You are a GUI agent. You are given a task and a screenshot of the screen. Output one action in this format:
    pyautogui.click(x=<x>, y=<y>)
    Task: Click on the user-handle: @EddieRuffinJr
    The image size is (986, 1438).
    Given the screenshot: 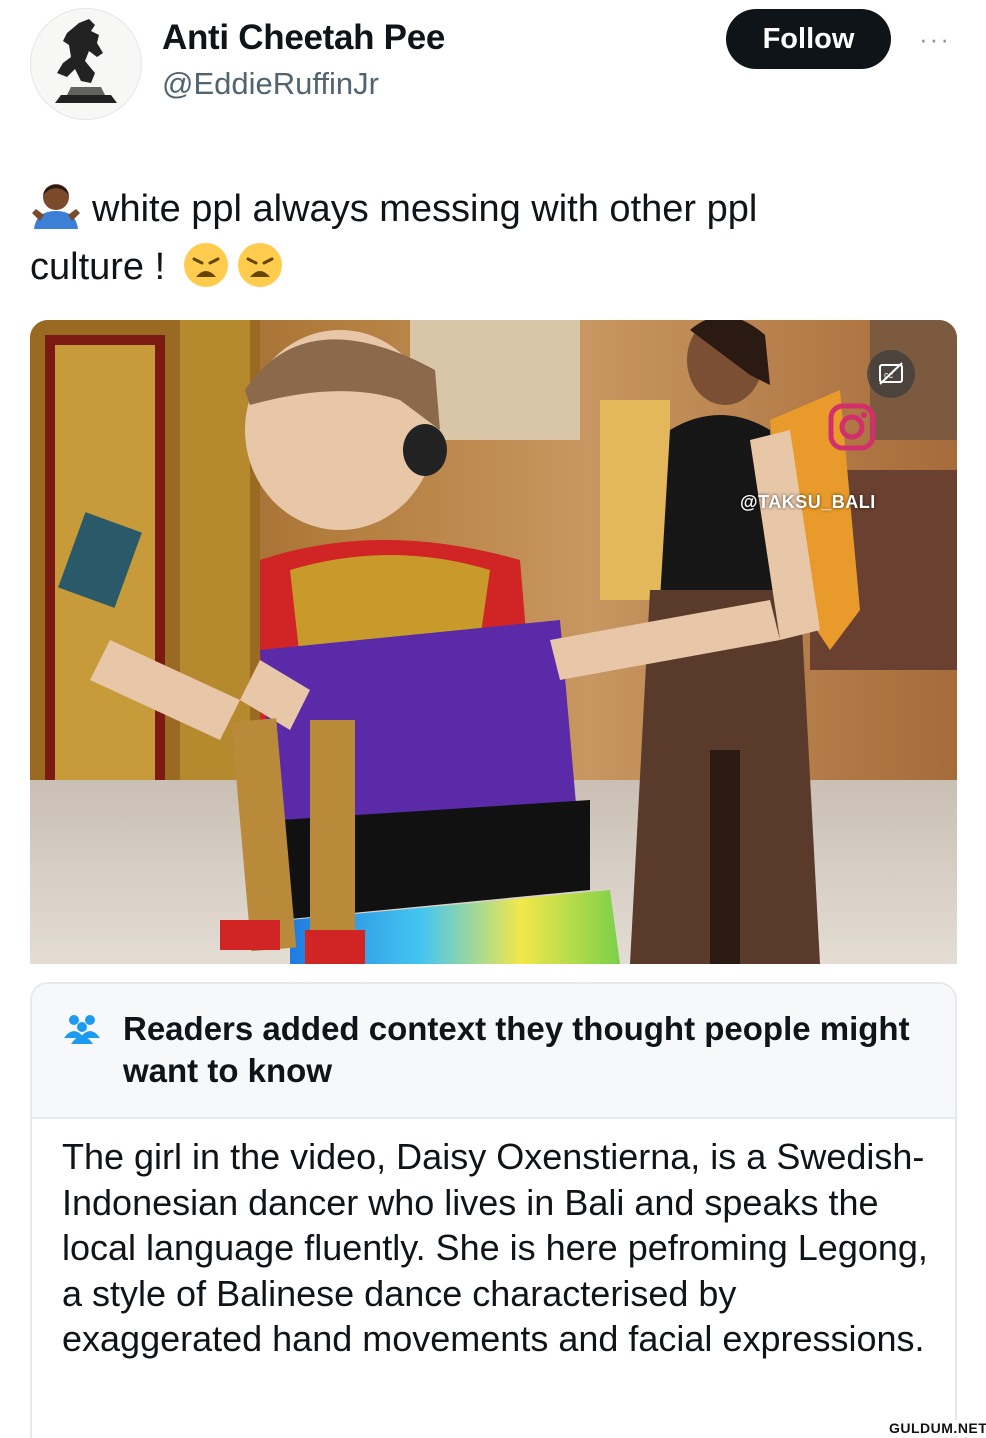 What is the action you would take?
    pyautogui.click(x=270, y=84)
    